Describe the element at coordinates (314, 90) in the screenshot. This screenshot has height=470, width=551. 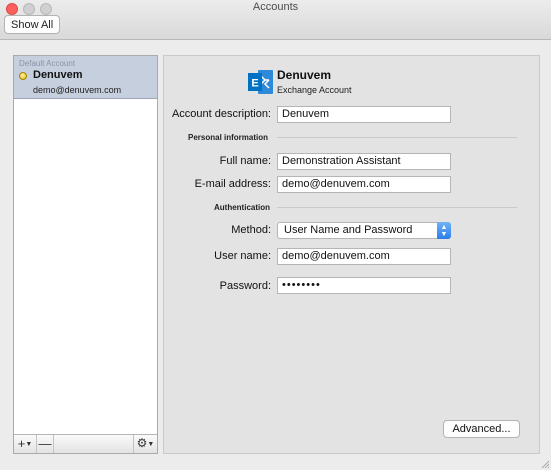
I see `account-type: Exchange Account` at that location.